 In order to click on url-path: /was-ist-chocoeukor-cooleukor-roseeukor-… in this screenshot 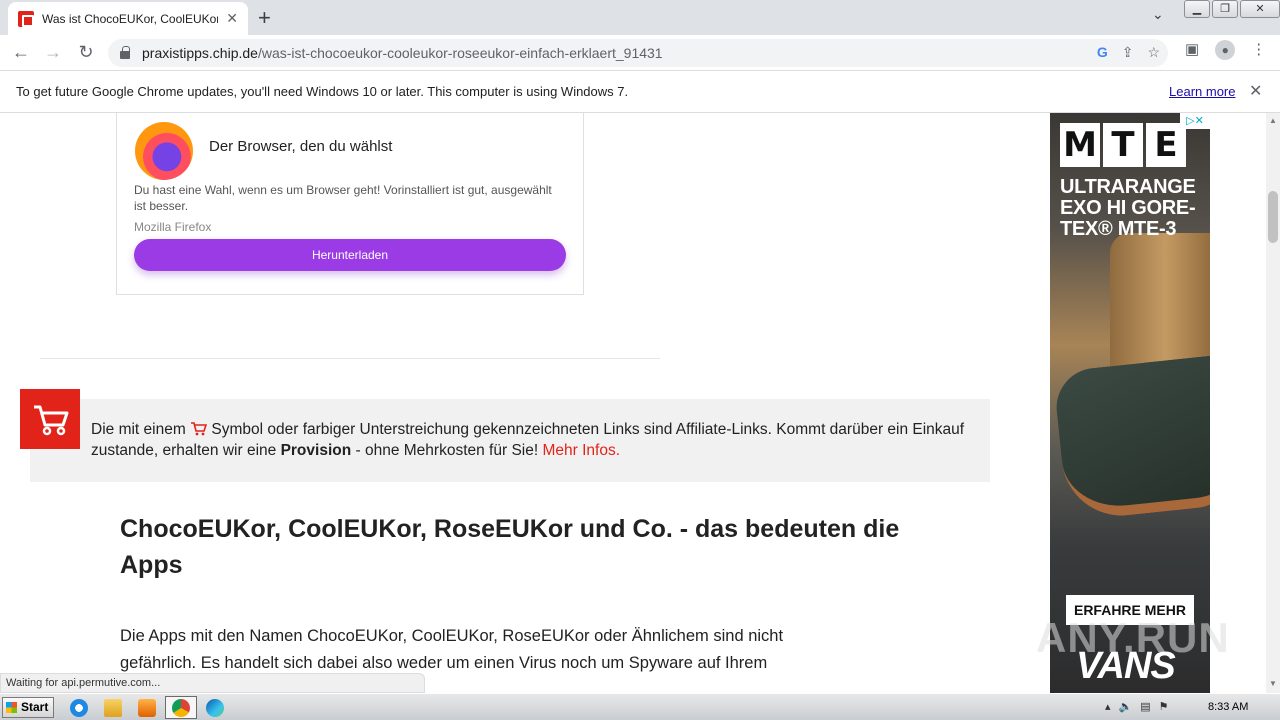, I will do `click(460, 53)`.